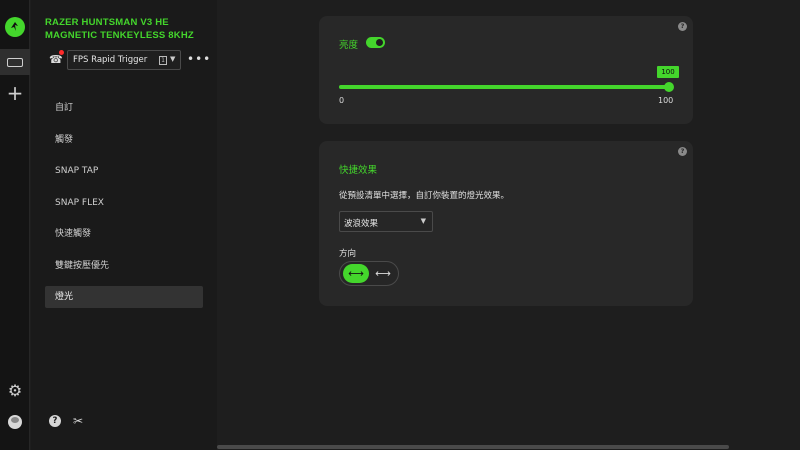 The image size is (800, 450). What do you see at coordinates (15, 391) in the screenshot?
I see `settings-gear-icon: ⚙` at bounding box center [15, 391].